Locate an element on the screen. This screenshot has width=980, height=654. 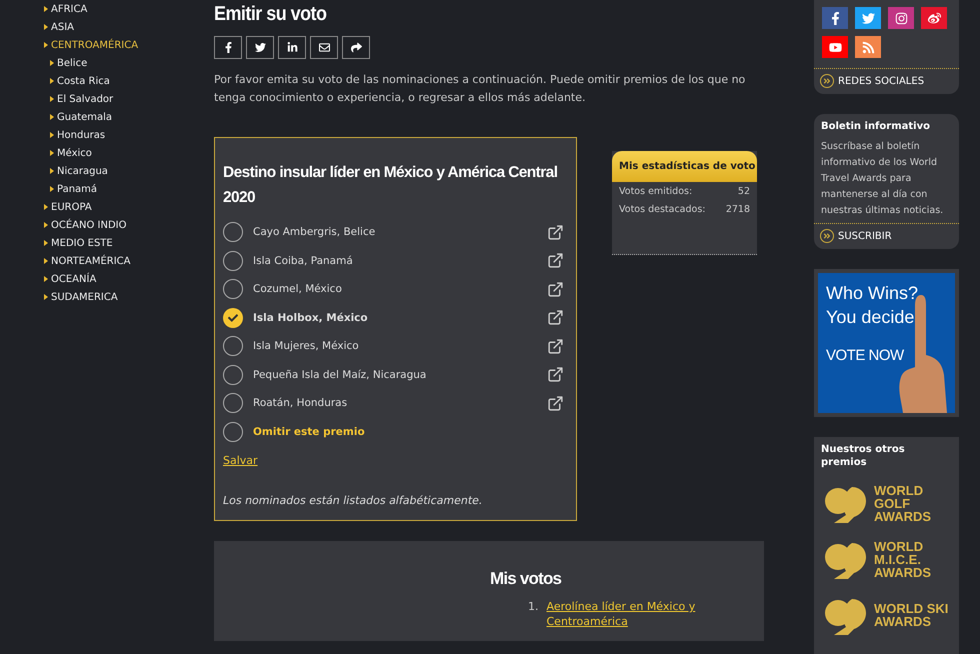
country-link: Honduras is located at coordinates (129, 135).